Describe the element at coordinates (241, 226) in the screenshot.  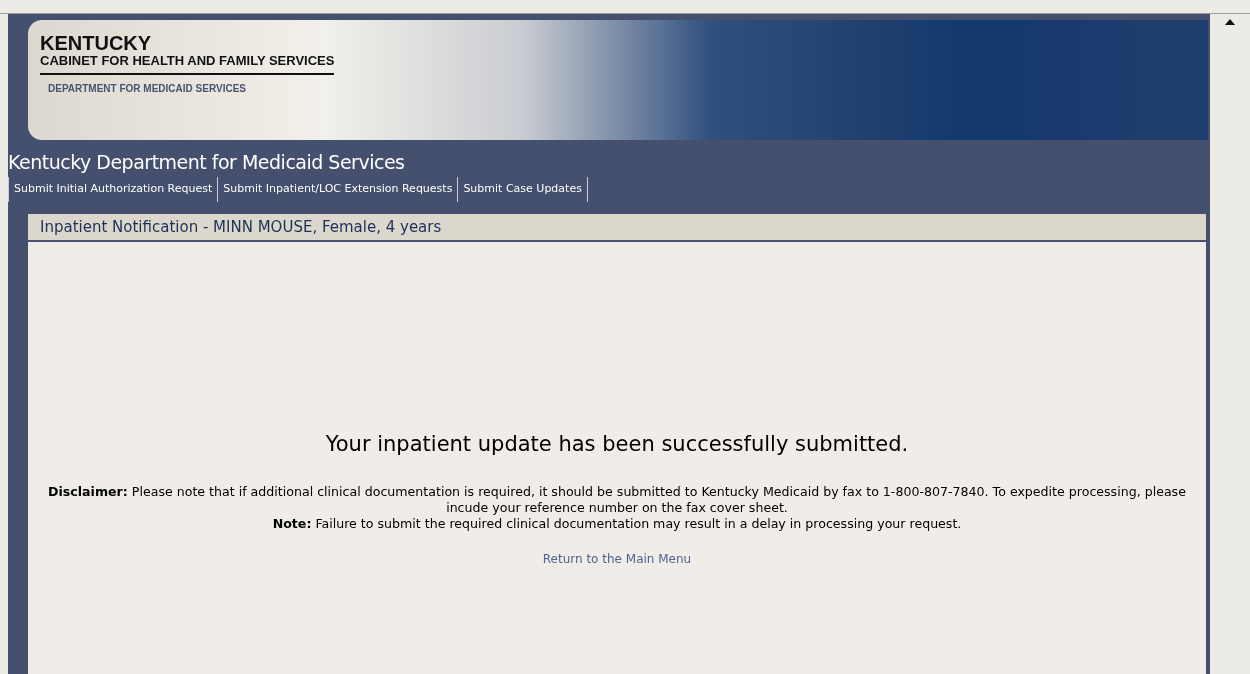
I see `panel-title: Inpatient Notification - MINN MOUSE, Female, 4 years` at that location.